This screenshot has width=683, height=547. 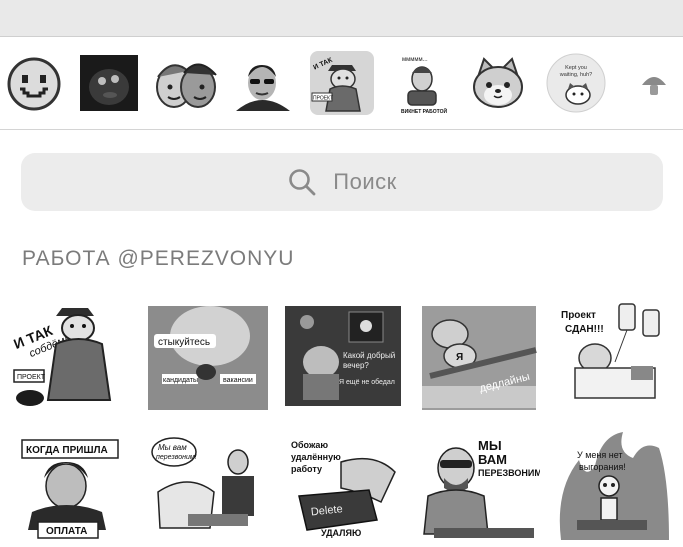 I want to click on sticker-text: работу, so click(x=306, y=469).